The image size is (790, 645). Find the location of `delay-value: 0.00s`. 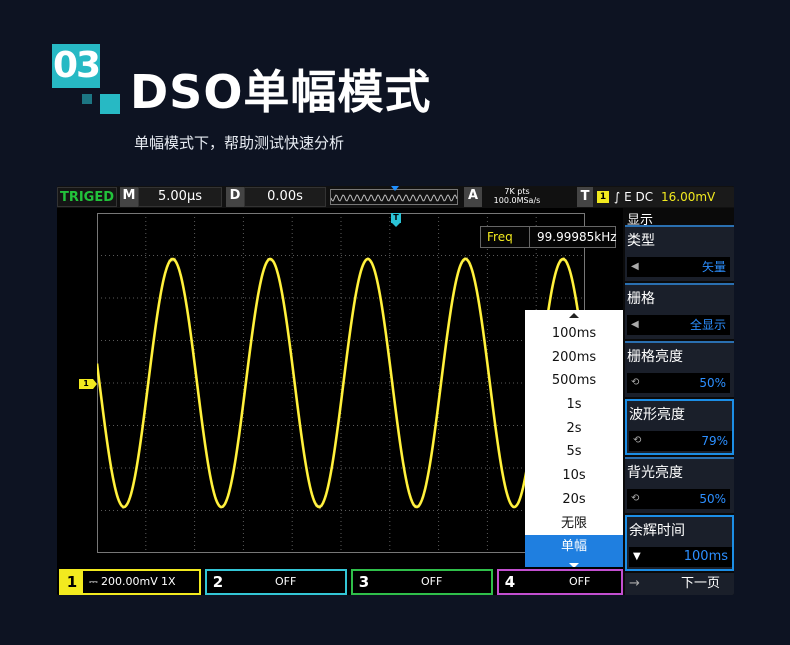

delay-value: 0.00s is located at coordinates (285, 197).